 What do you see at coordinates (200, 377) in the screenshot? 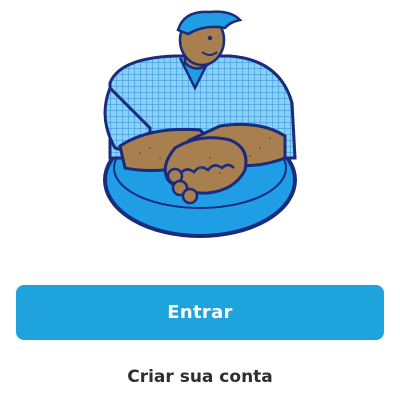
I see `create-account-link: Criar sua conta` at bounding box center [200, 377].